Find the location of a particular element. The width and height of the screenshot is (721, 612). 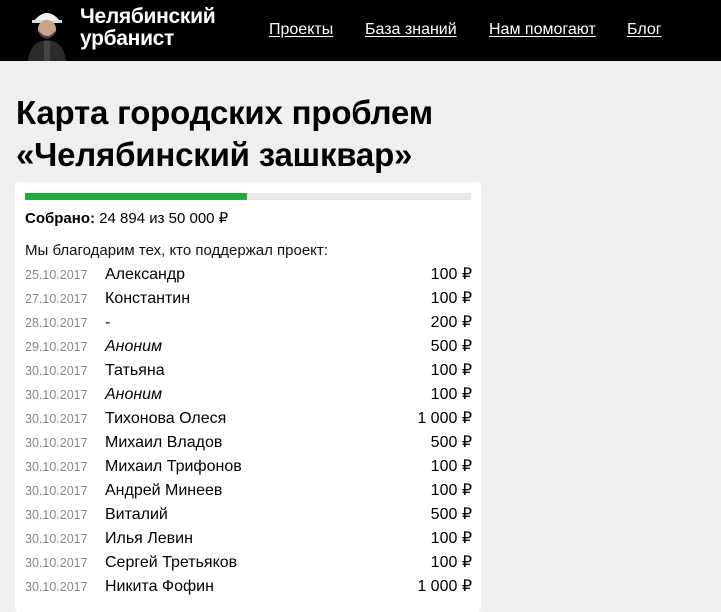

donor-row: 30.10.2017 Михаил Трифонов 100 ₽ is located at coordinates (248, 470).